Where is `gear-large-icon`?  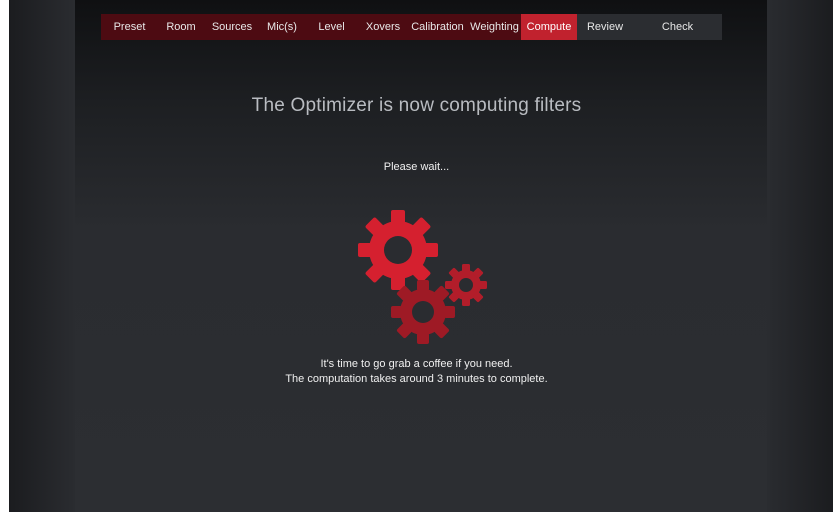 gear-large-icon is located at coordinates (398, 250).